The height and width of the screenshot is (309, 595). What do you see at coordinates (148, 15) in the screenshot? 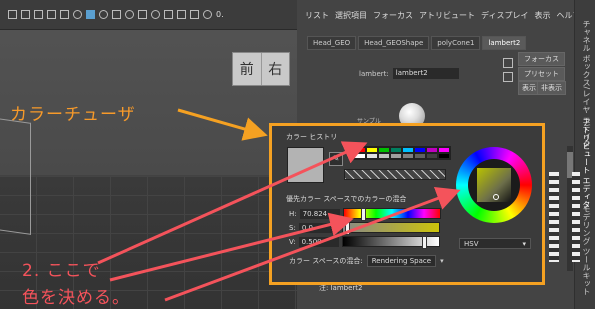
I see `viewport-toolbar: 0.` at bounding box center [148, 15].